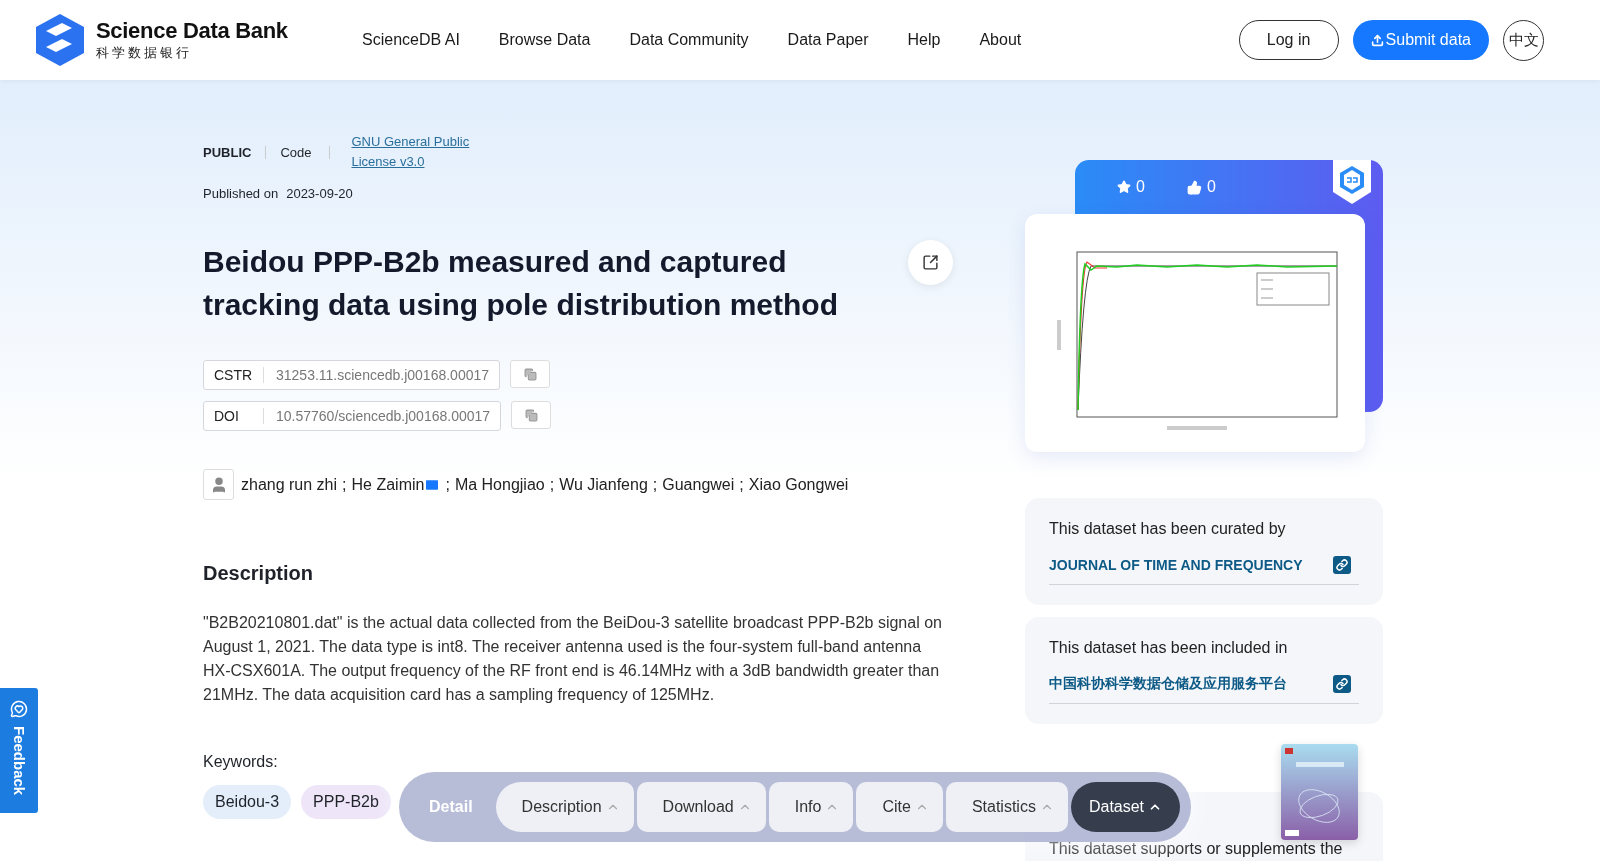 The height and width of the screenshot is (861, 1600). Describe the element at coordinates (218, 484) in the screenshot. I see `avatar-icon` at that location.